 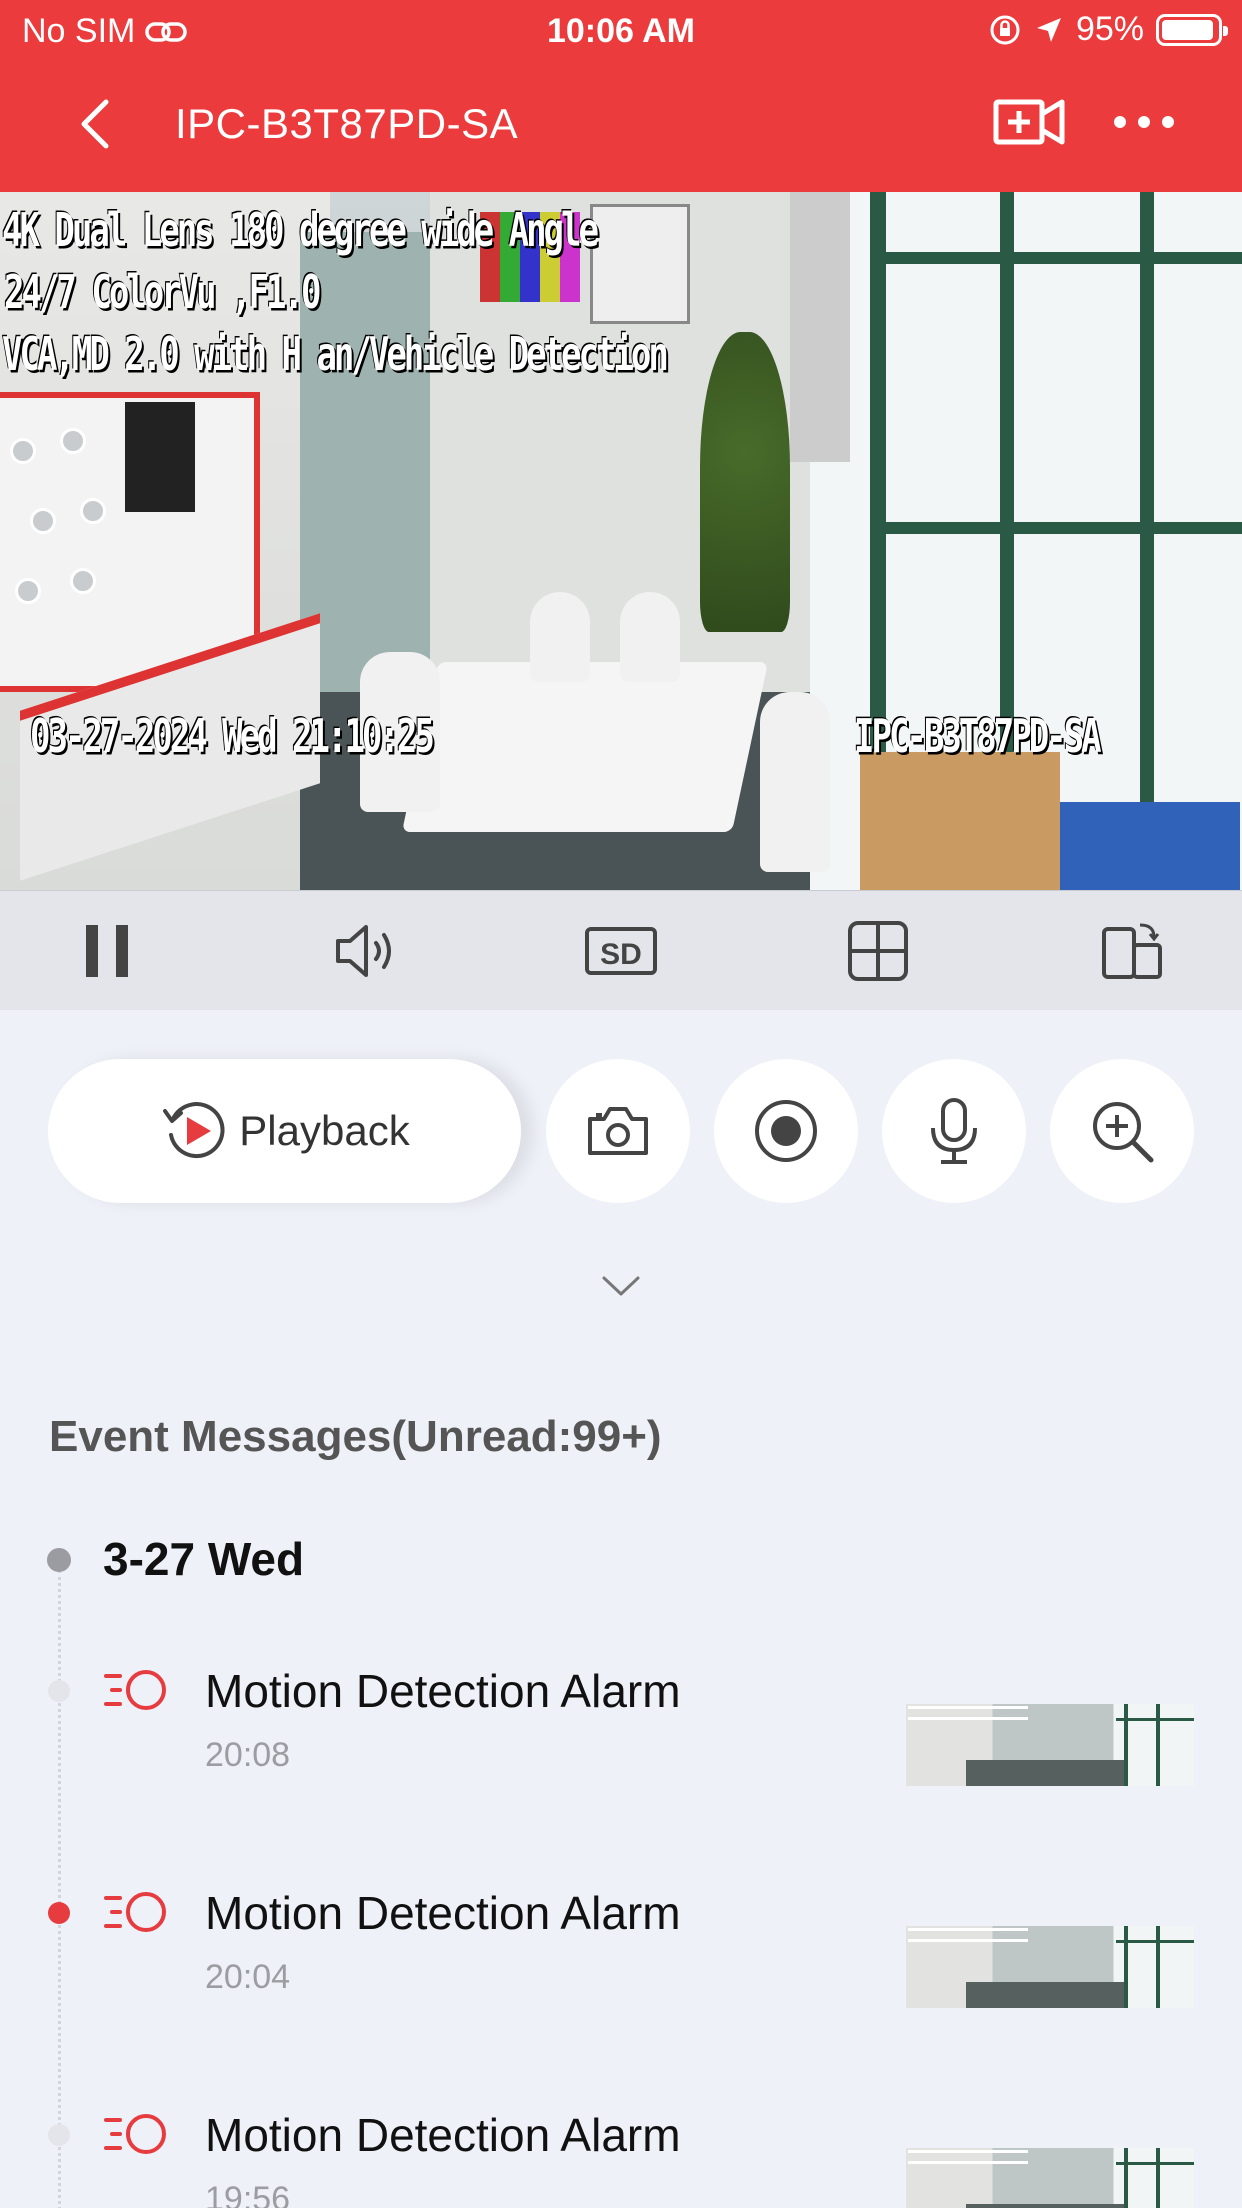 What do you see at coordinates (978, 737) in the screenshot?
I see `osd-camera-name: IPC-B3T87PD-SA` at bounding box center [978, 737].